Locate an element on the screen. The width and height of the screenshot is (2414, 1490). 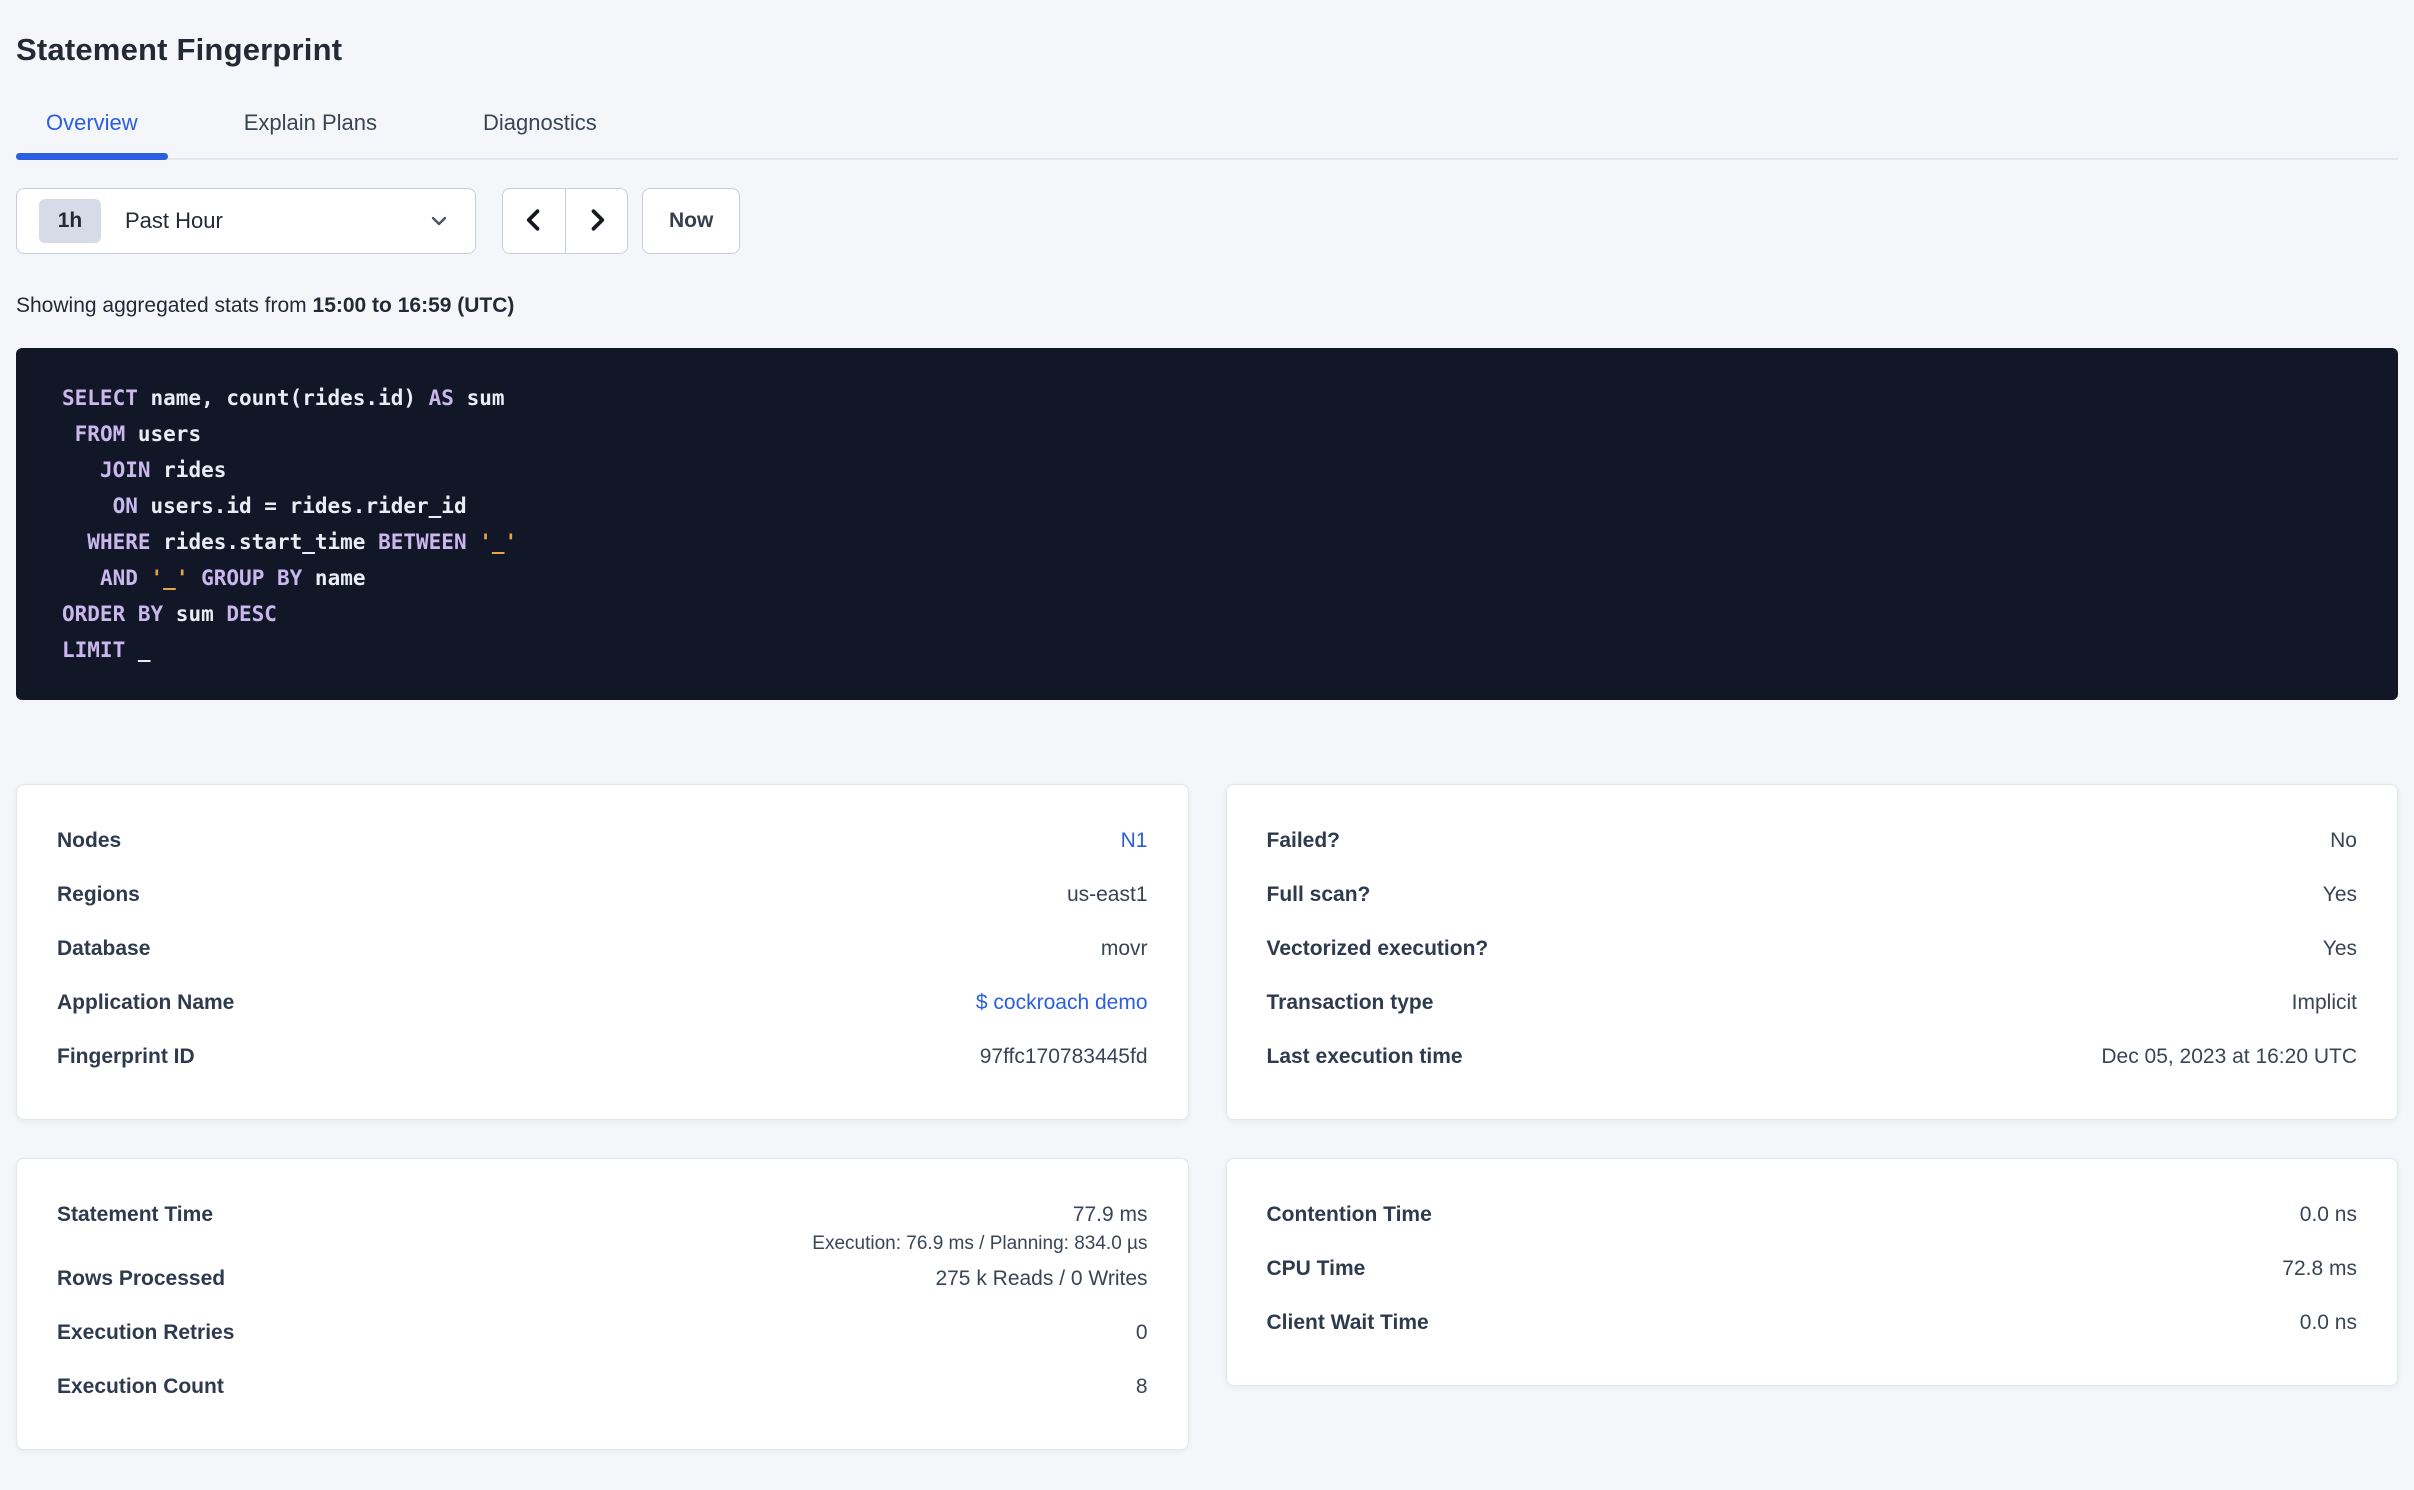
time-step-control is located at coordinates (565, 221).